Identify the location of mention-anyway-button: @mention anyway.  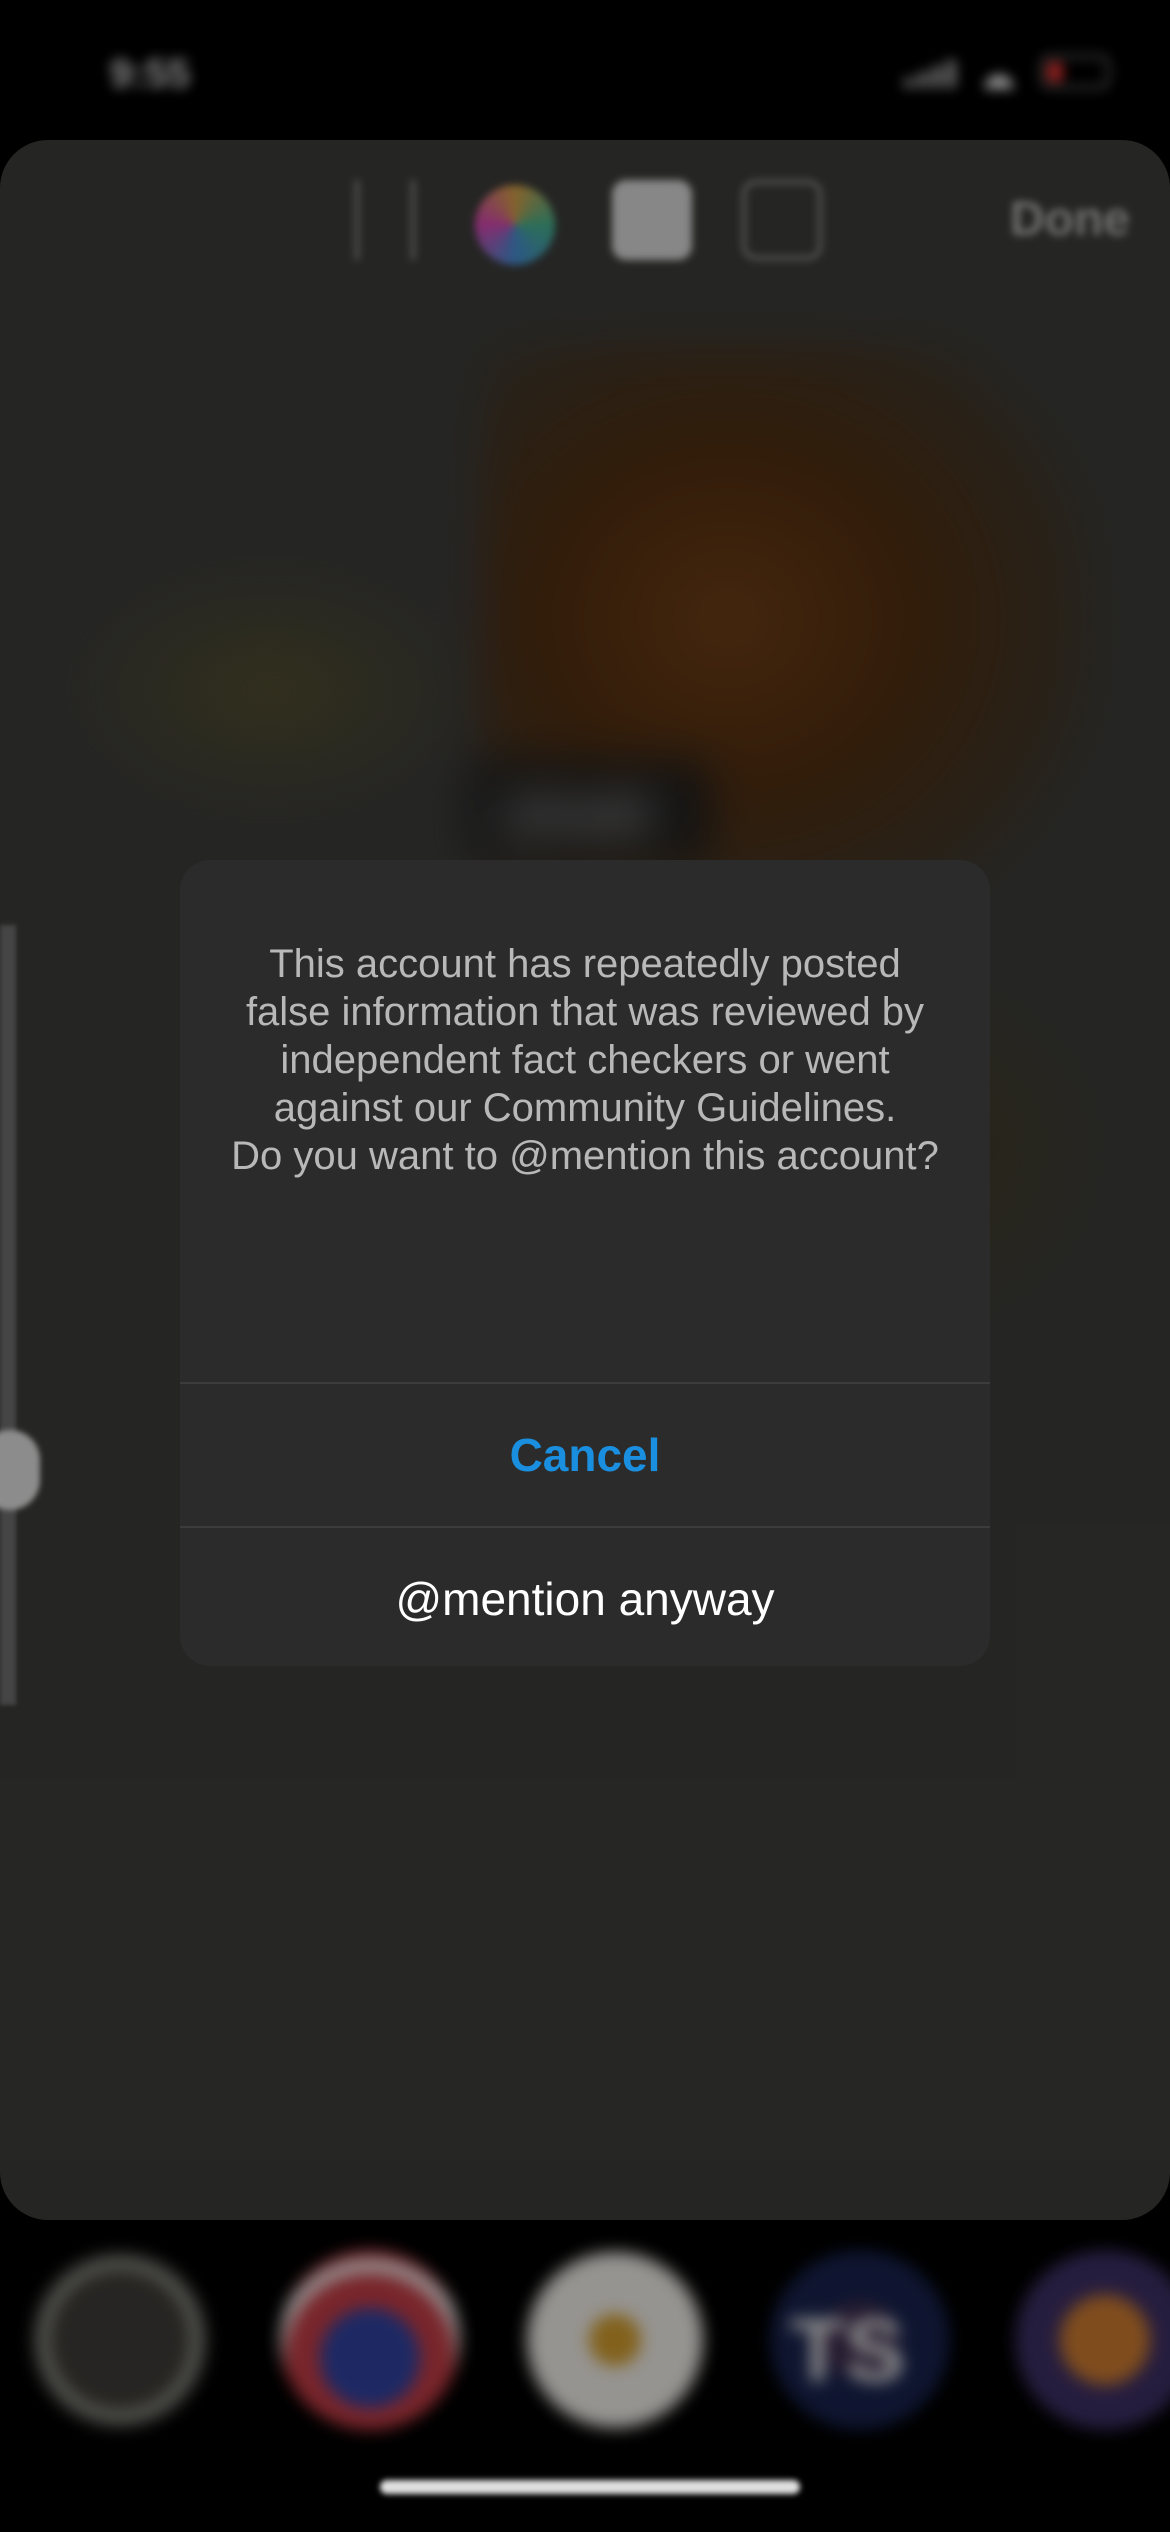
(585, 1597).